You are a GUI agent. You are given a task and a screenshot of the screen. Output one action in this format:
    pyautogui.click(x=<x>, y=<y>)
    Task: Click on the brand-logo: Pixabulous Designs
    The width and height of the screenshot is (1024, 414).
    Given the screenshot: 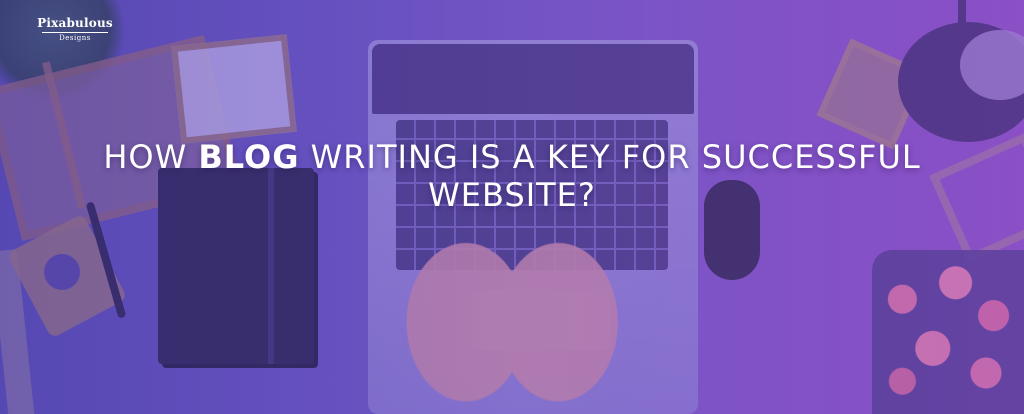 What is the action you would take?
    pyautogui.click(x=75, y=29)
    